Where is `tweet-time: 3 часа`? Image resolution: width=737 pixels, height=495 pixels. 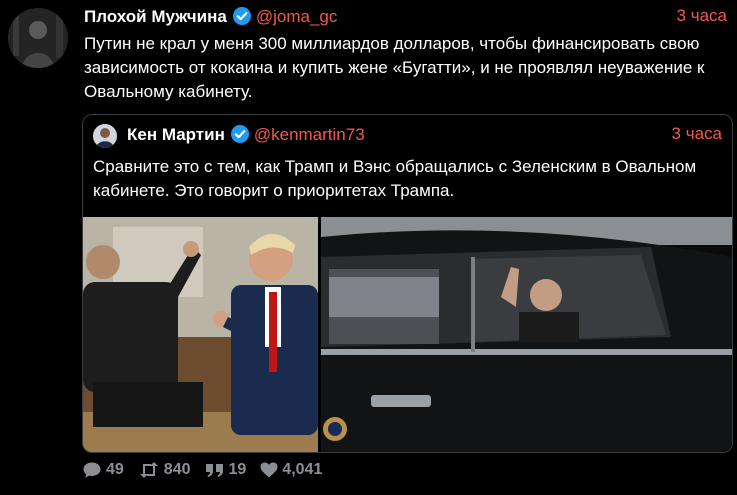
tweet-time: 3 часа is located at coordinates (702, 16).